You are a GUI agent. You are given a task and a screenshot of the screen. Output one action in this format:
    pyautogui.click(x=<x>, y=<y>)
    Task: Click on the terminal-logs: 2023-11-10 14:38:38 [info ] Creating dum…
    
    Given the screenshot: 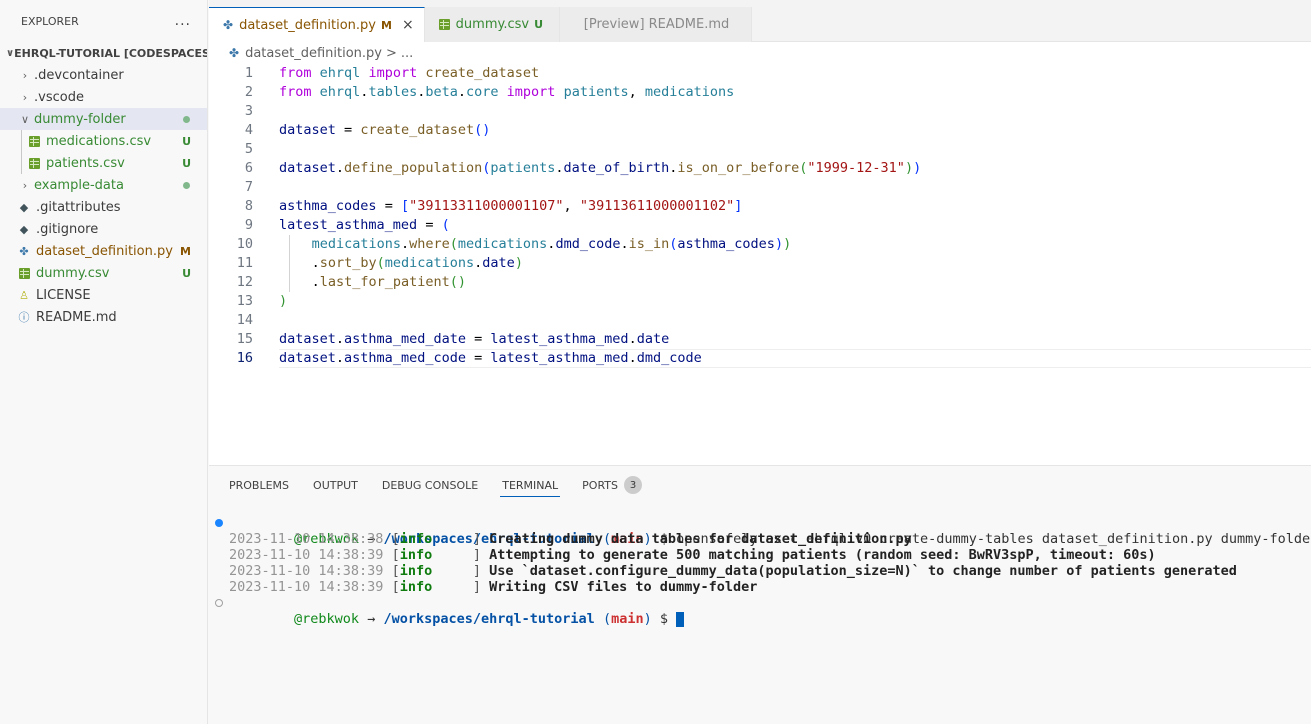 What is the action you would take?
    pyautogui.click(x=760, y=563)
    